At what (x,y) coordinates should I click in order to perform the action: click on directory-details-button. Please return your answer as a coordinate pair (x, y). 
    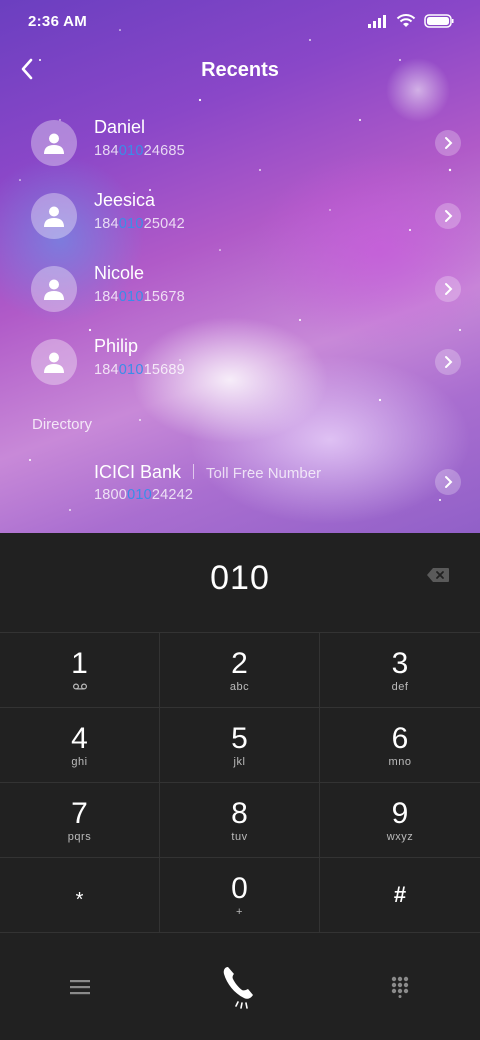
    Looking at the image, I should click on (448, 482).